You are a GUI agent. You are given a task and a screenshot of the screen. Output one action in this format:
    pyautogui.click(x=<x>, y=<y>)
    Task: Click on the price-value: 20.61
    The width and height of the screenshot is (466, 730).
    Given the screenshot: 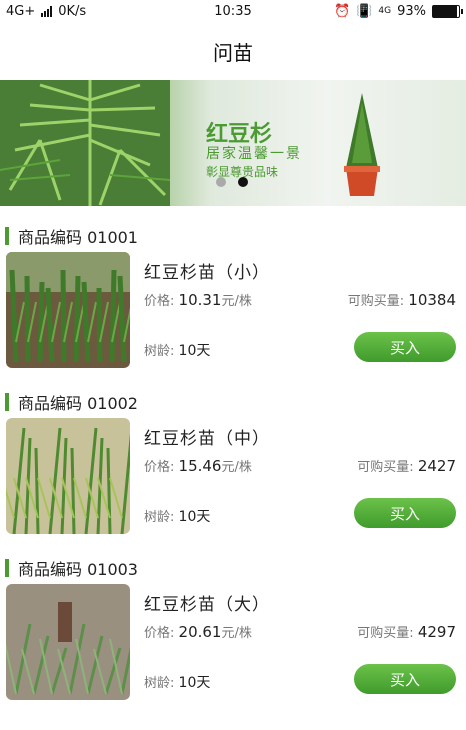 What is the action you would take?
    pyautogui.click(x=200, y=632)
    